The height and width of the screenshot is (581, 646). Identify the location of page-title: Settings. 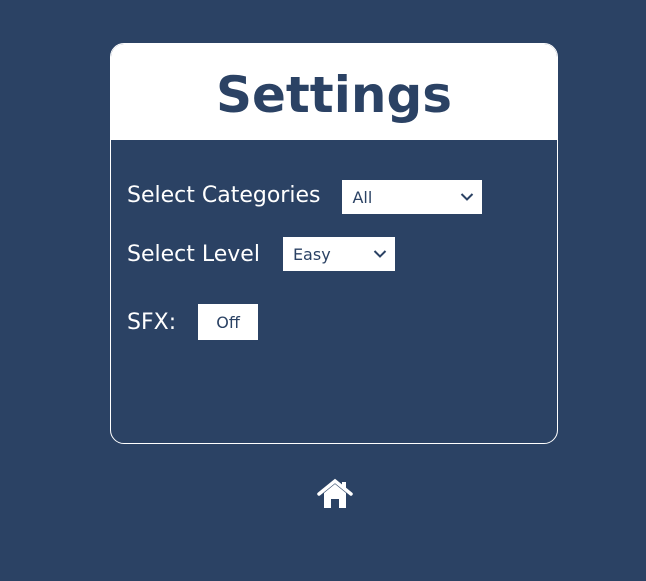
(333, 95).